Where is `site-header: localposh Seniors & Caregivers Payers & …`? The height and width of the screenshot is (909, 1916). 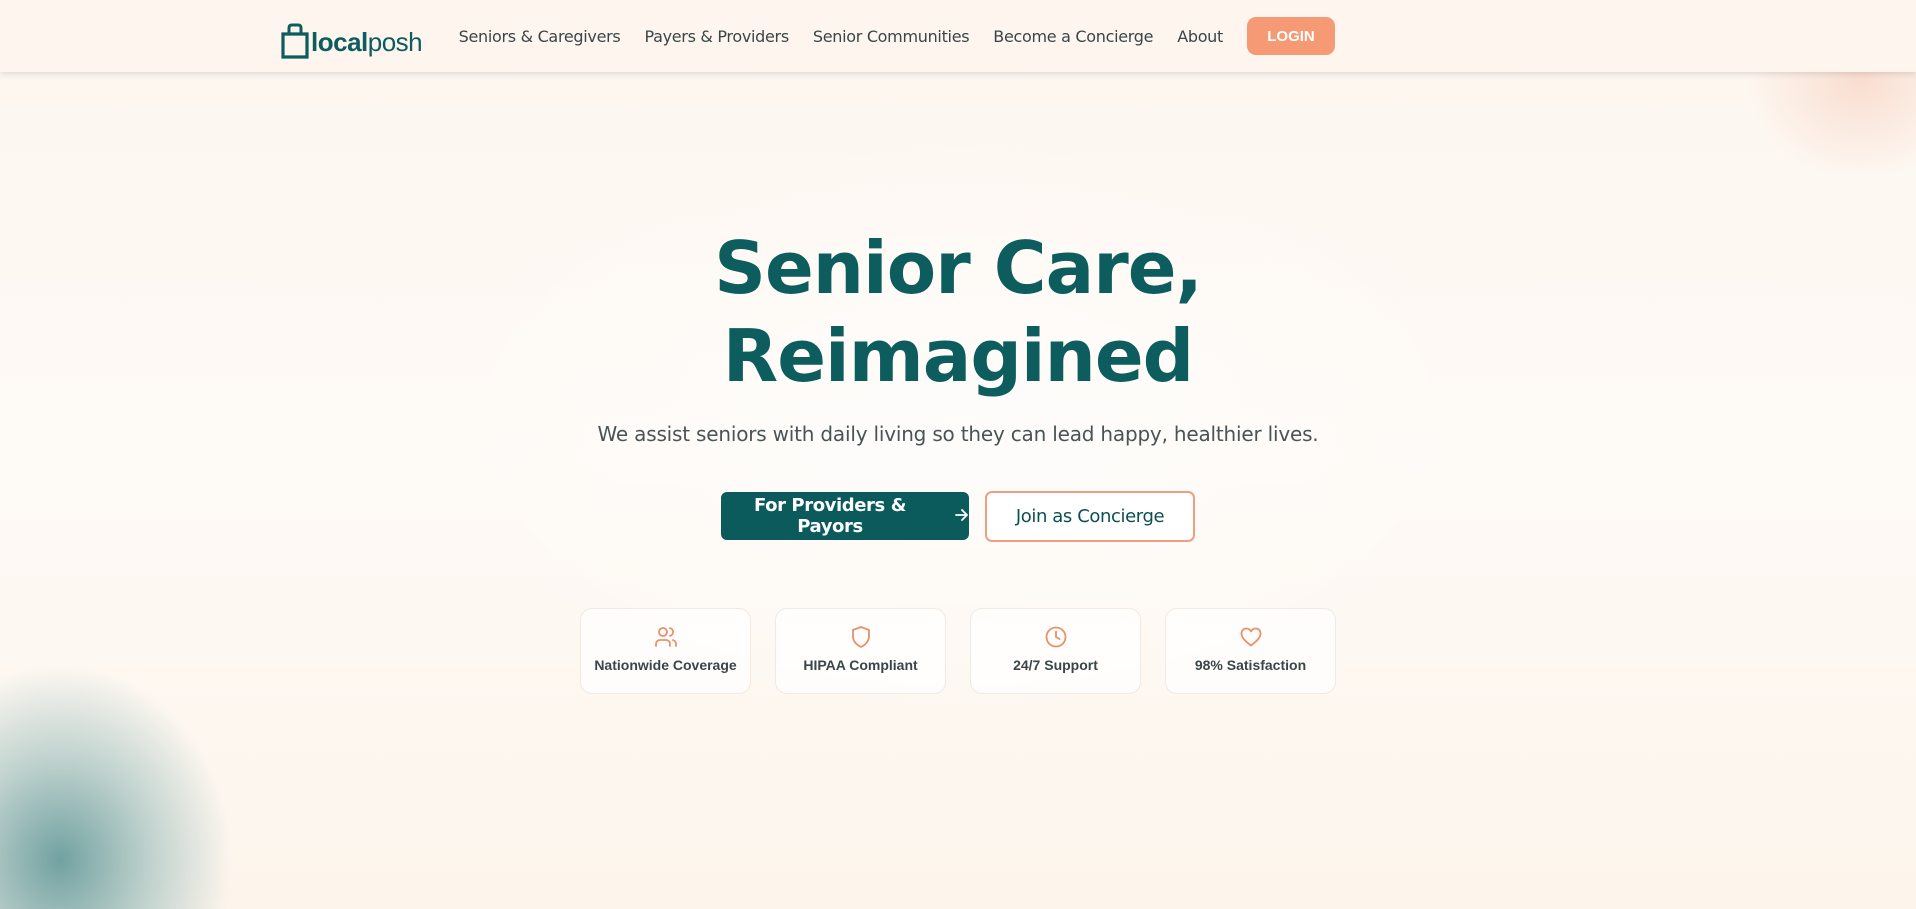 site-header: localposh Seniors & Caregivers Payers & … is located at coordinates (958, 36).